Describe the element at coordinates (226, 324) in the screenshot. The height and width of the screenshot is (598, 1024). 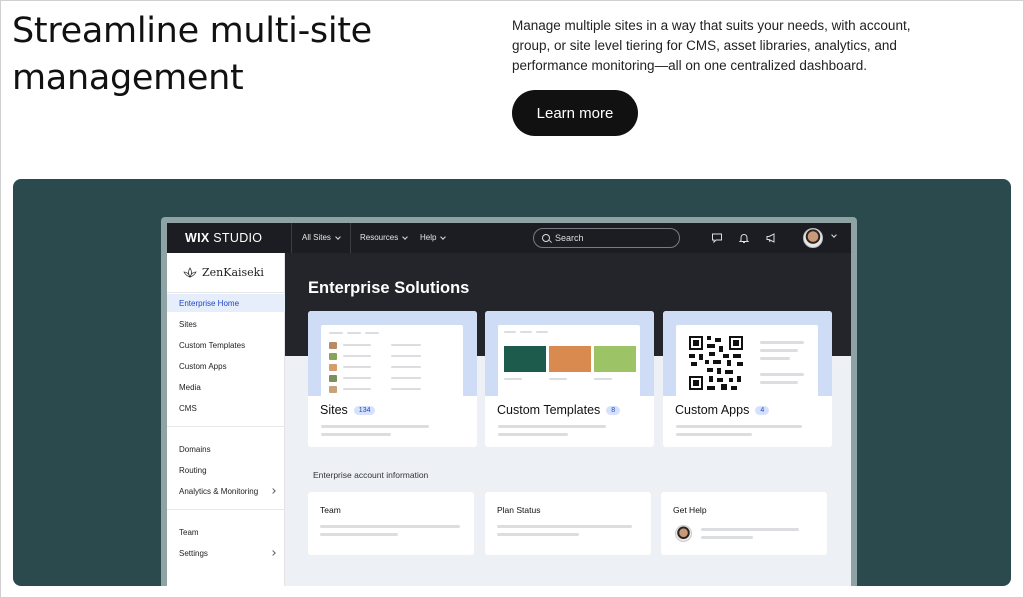
I see `sidebar-item-sites: Sites` at that location.